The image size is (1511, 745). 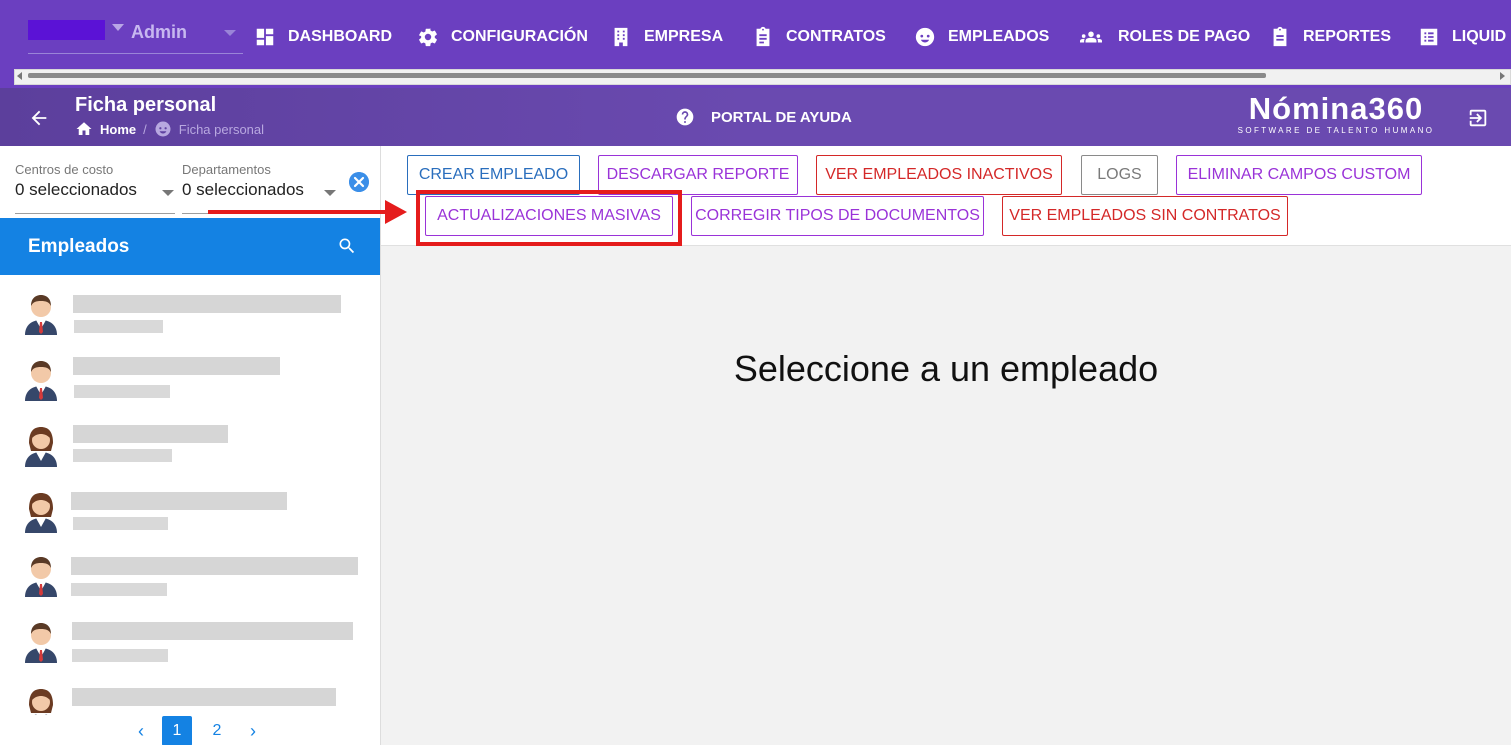 I want to click on dashboard-icon, so click(x=265, y=37).